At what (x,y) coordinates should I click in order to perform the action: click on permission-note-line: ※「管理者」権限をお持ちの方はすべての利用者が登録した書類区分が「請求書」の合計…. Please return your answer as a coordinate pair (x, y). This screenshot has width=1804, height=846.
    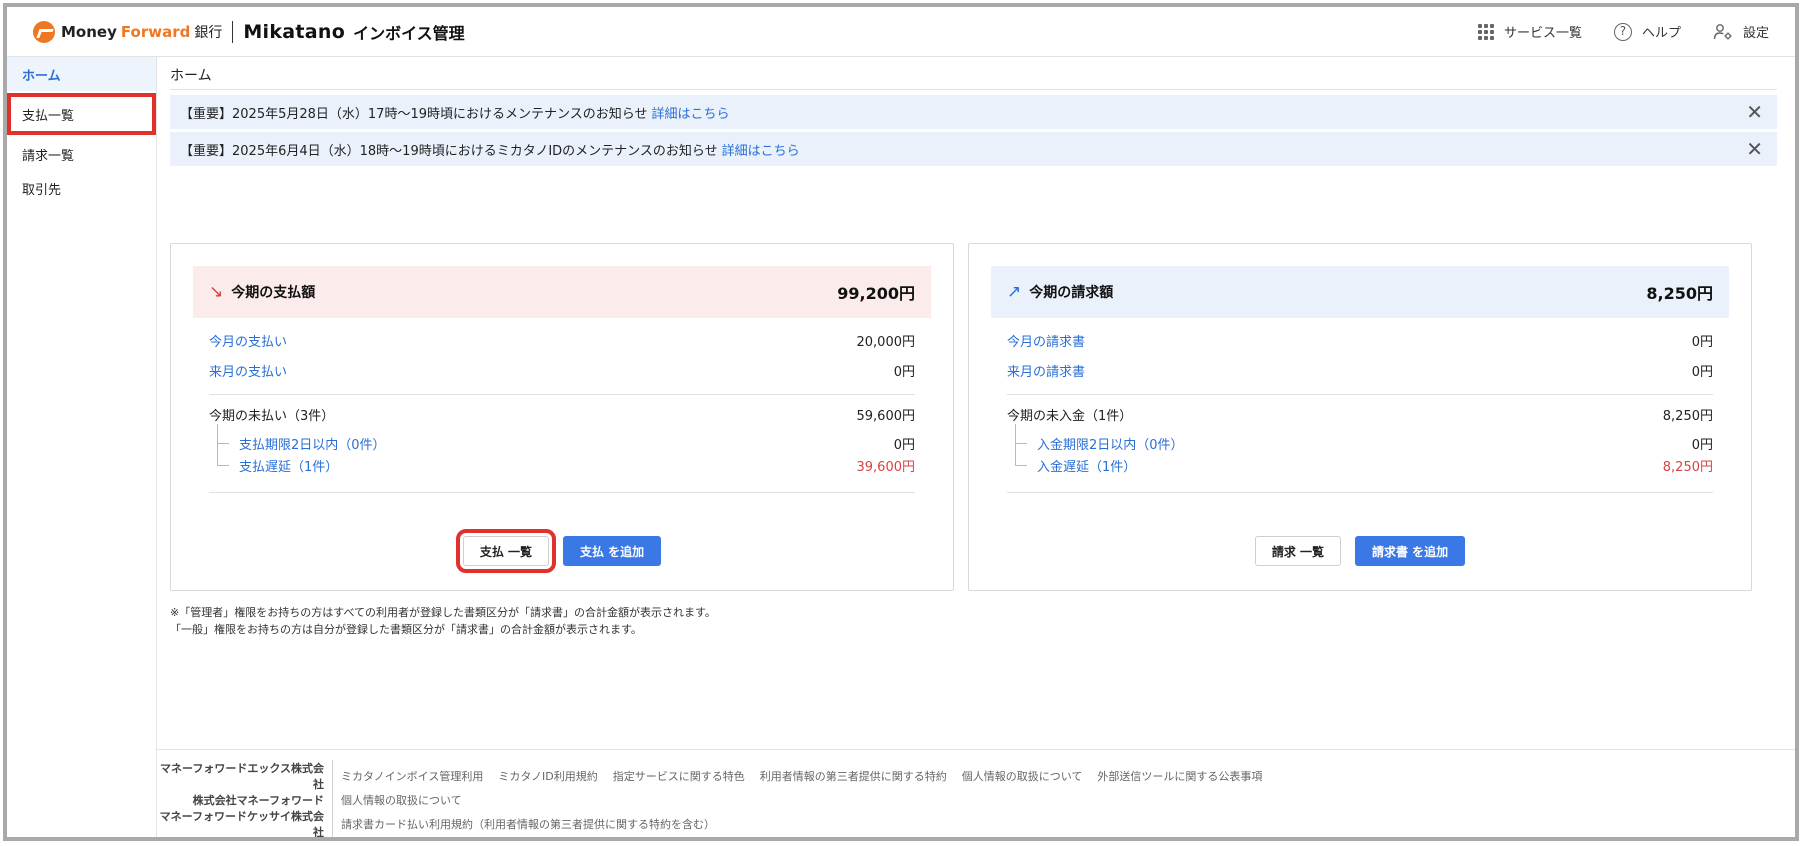
    Looking at the image, I should click on (443, 612).